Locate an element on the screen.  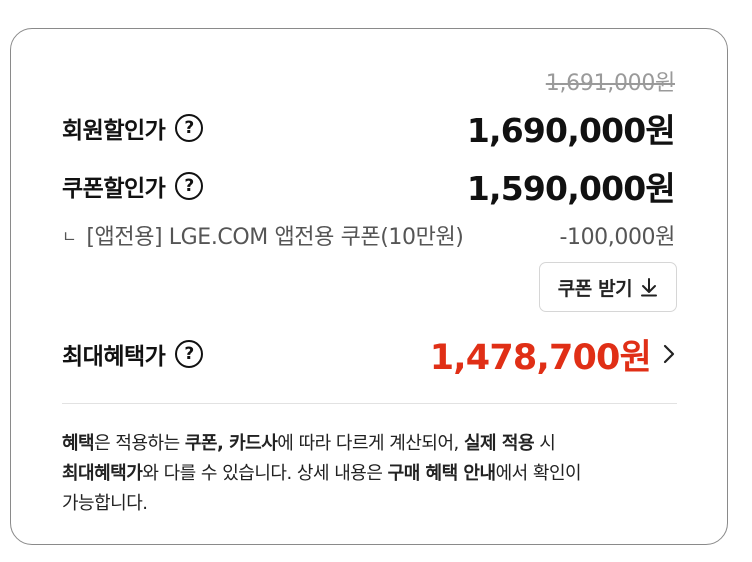
coupon-price-row: 쿠폰할인가 ? 1,590,000원 is located at coordinates (369, 186).